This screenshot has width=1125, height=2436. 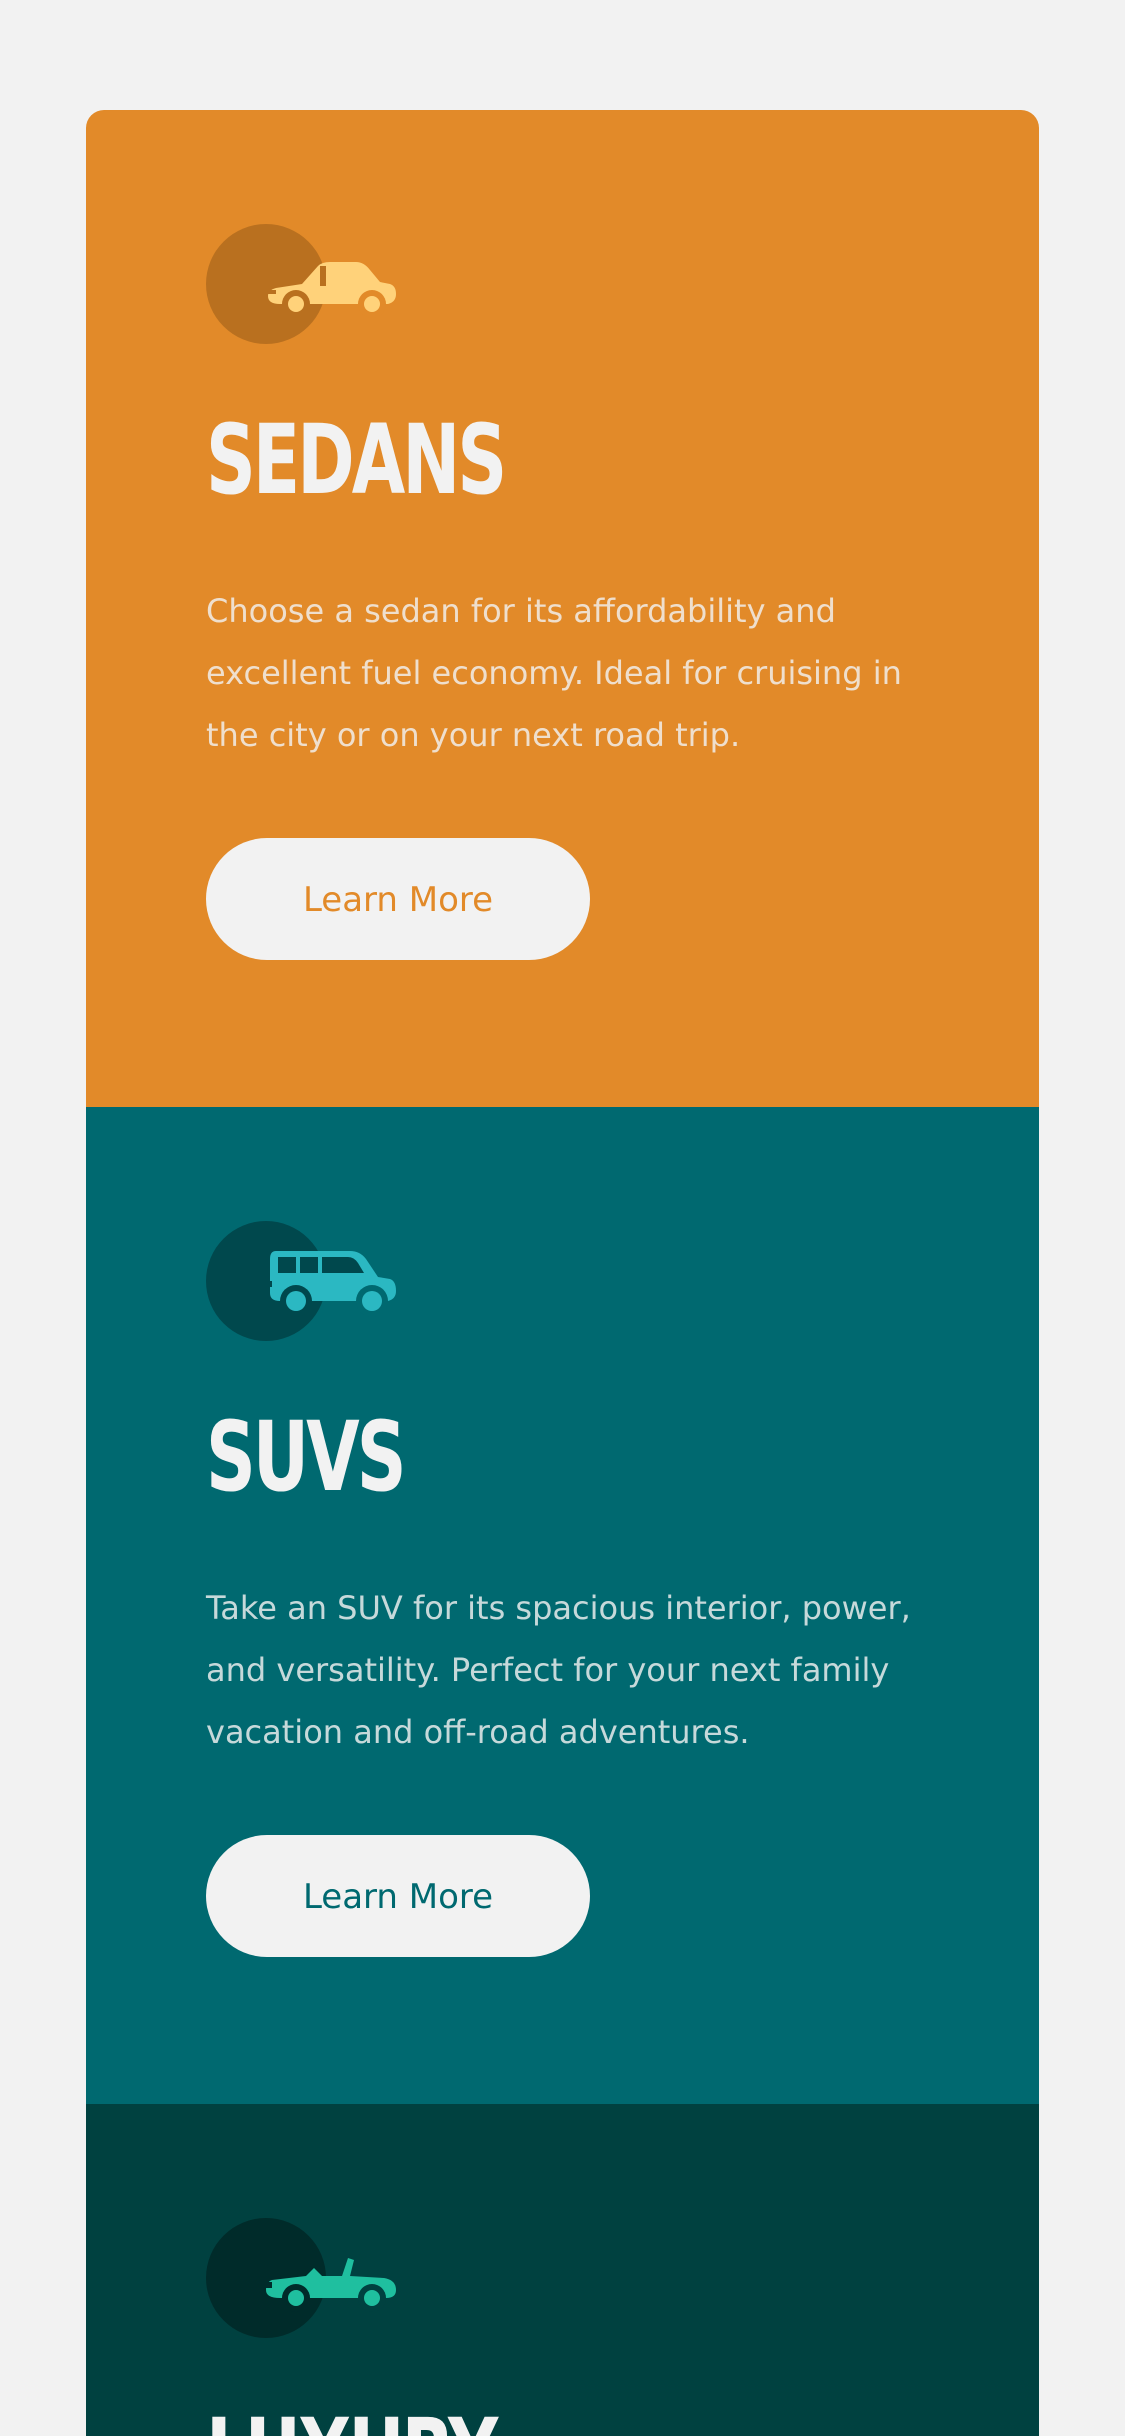 What do you see at coordinates (329, 1284) in the screenshot?
I see `suv-silhouette` at bounding box center [329, 1284].